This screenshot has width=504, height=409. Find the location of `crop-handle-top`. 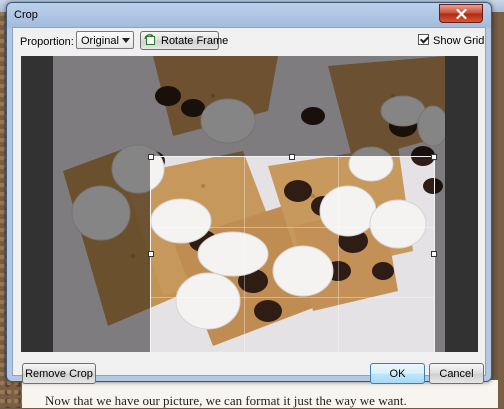

crop-handle-top is located at coordinates (292, 157).